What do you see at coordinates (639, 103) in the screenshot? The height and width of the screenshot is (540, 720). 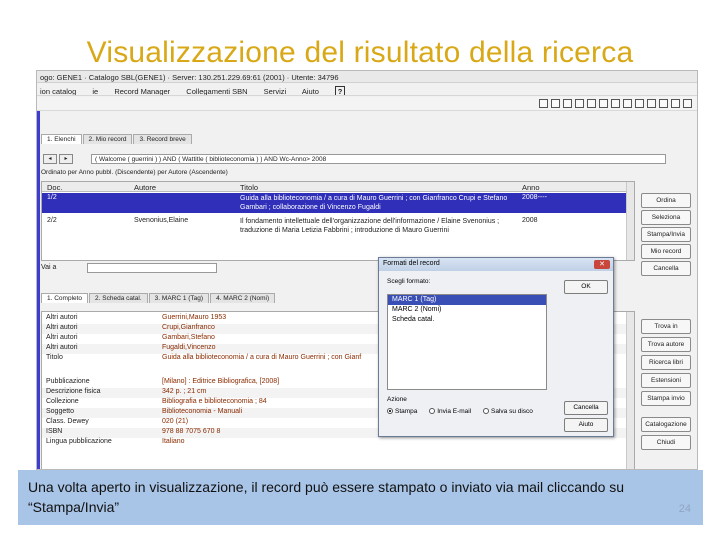 I see `link-icon` at bounding box center [639, 103].